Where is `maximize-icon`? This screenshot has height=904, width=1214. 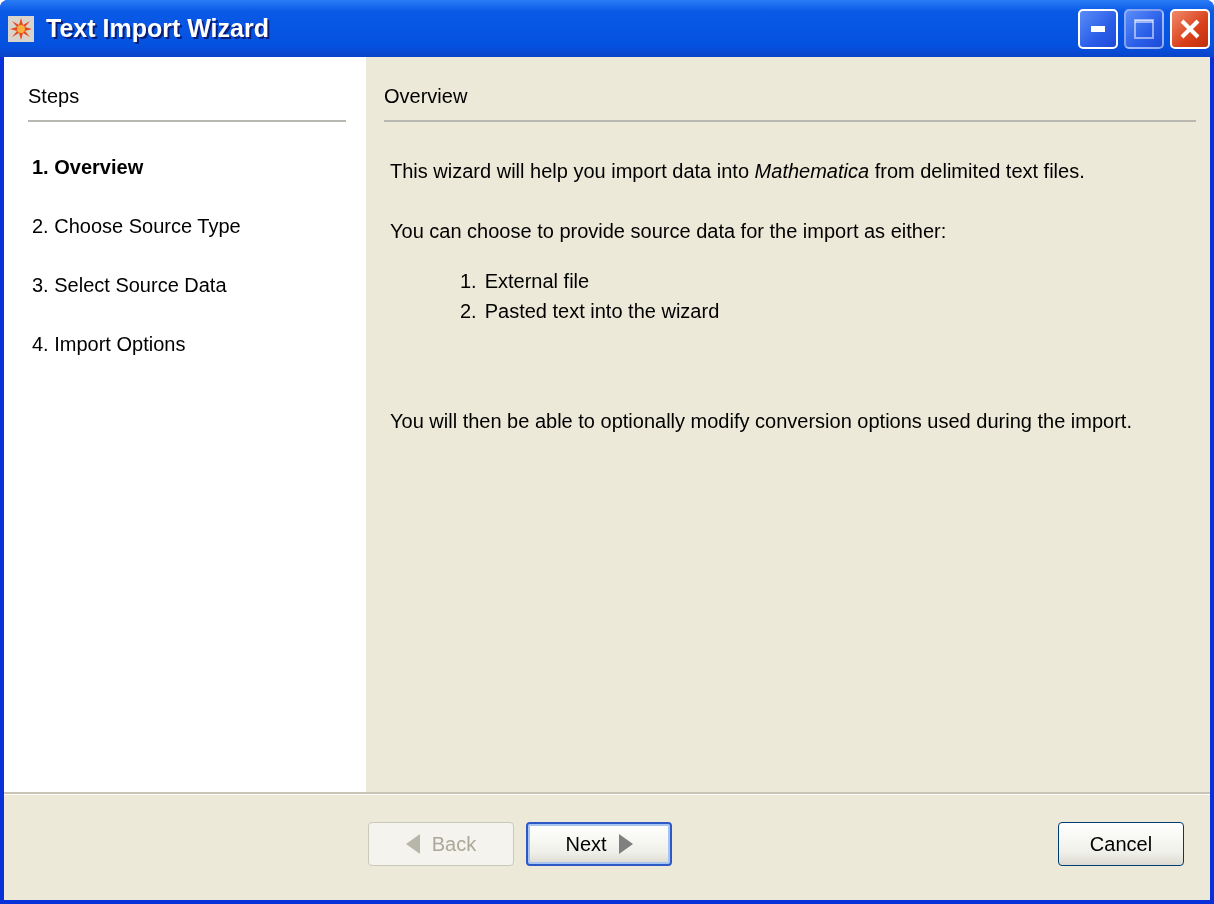 maximize-icon is located at coordinates (1144, 28).